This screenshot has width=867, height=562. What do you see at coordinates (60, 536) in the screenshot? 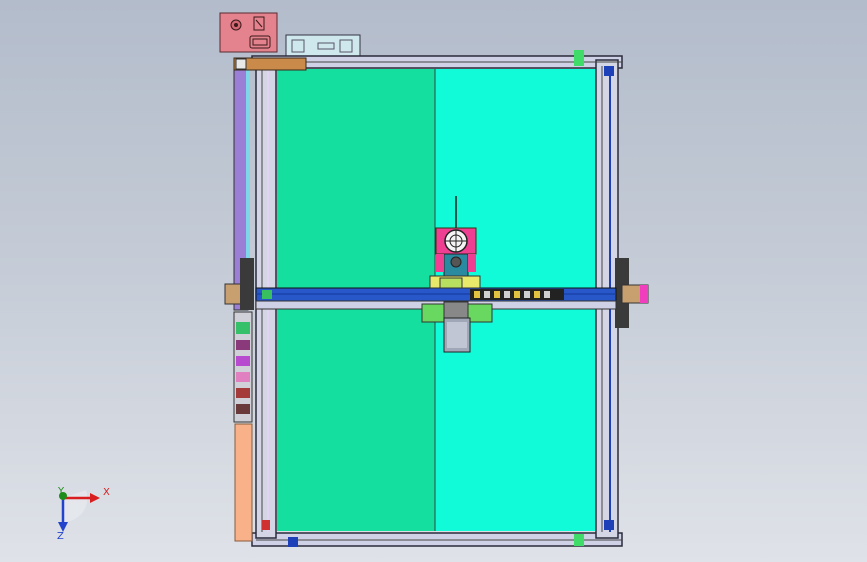
I see `axis-z-label: Z` at bounding box center [60, 536].